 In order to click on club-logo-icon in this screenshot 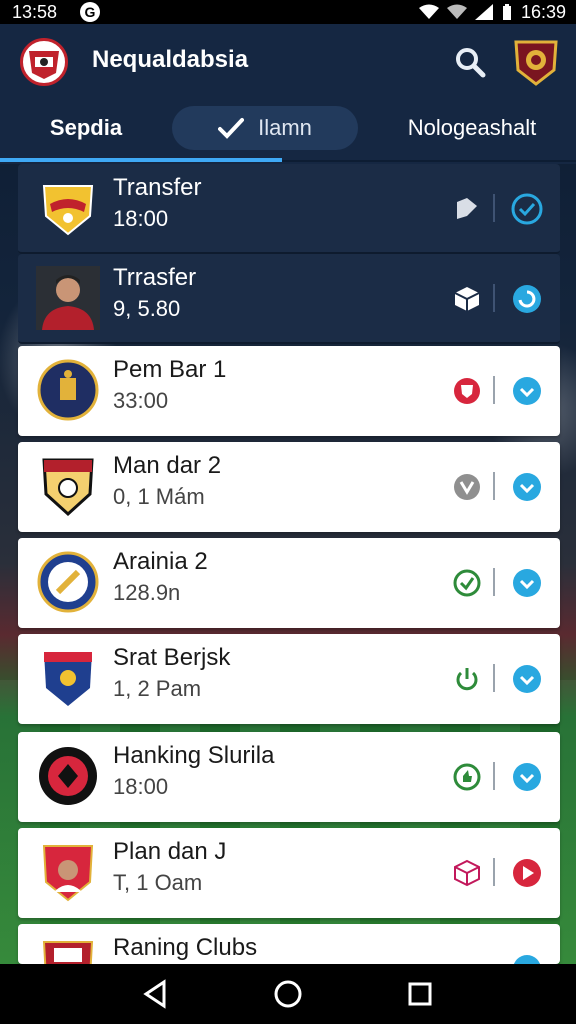, I will do `click(44, 62)`.